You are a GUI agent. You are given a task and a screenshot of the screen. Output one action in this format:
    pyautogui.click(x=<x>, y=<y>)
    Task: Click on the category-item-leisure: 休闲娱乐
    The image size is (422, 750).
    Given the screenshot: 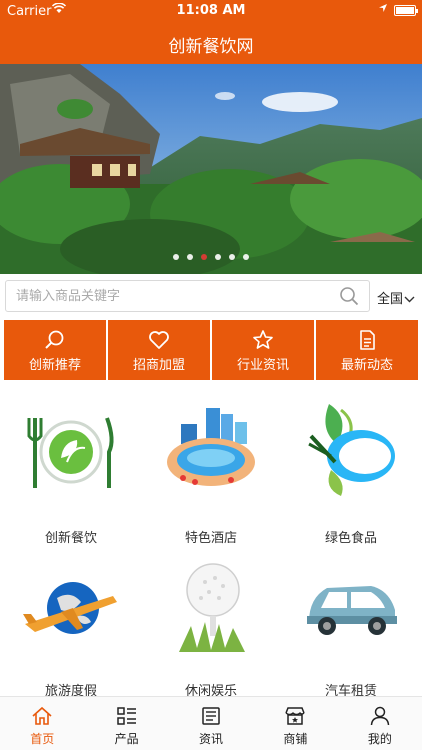 What is the action you would take?
    pyautogui.click(x=211, y=617)
    